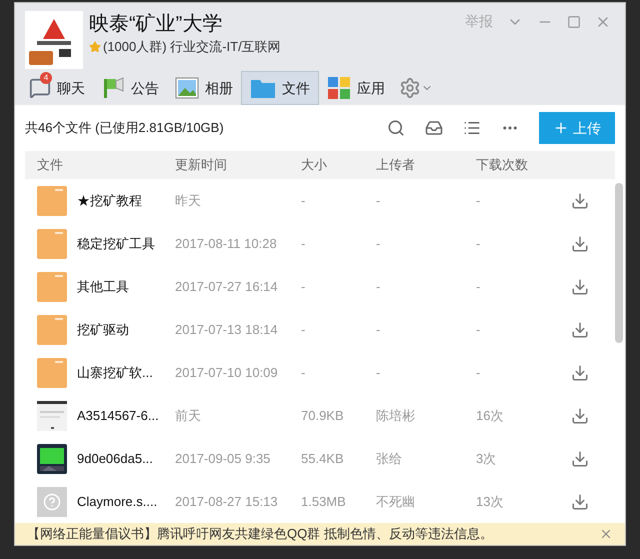  I want to click on file-size: 70.9KB, so click(323, 415).